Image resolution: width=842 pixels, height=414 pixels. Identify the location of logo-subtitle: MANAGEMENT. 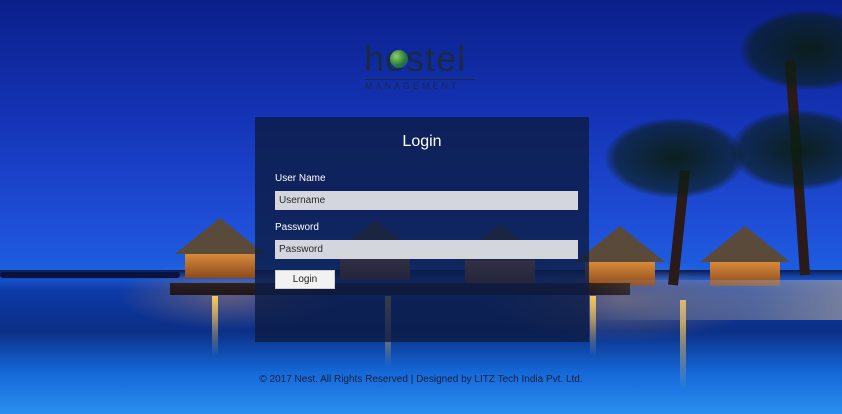
(420, 85).